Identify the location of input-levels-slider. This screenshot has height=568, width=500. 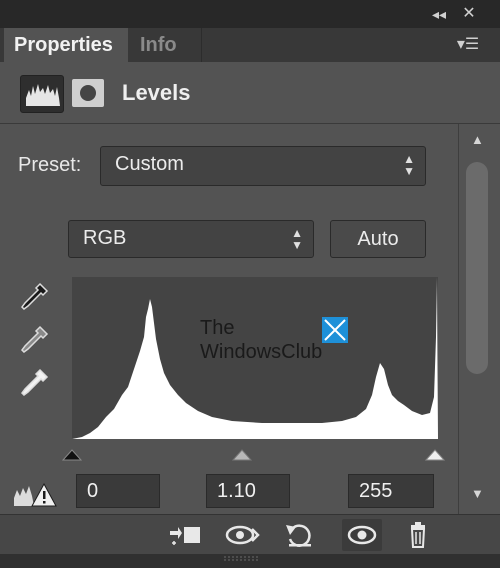
(254, 451).